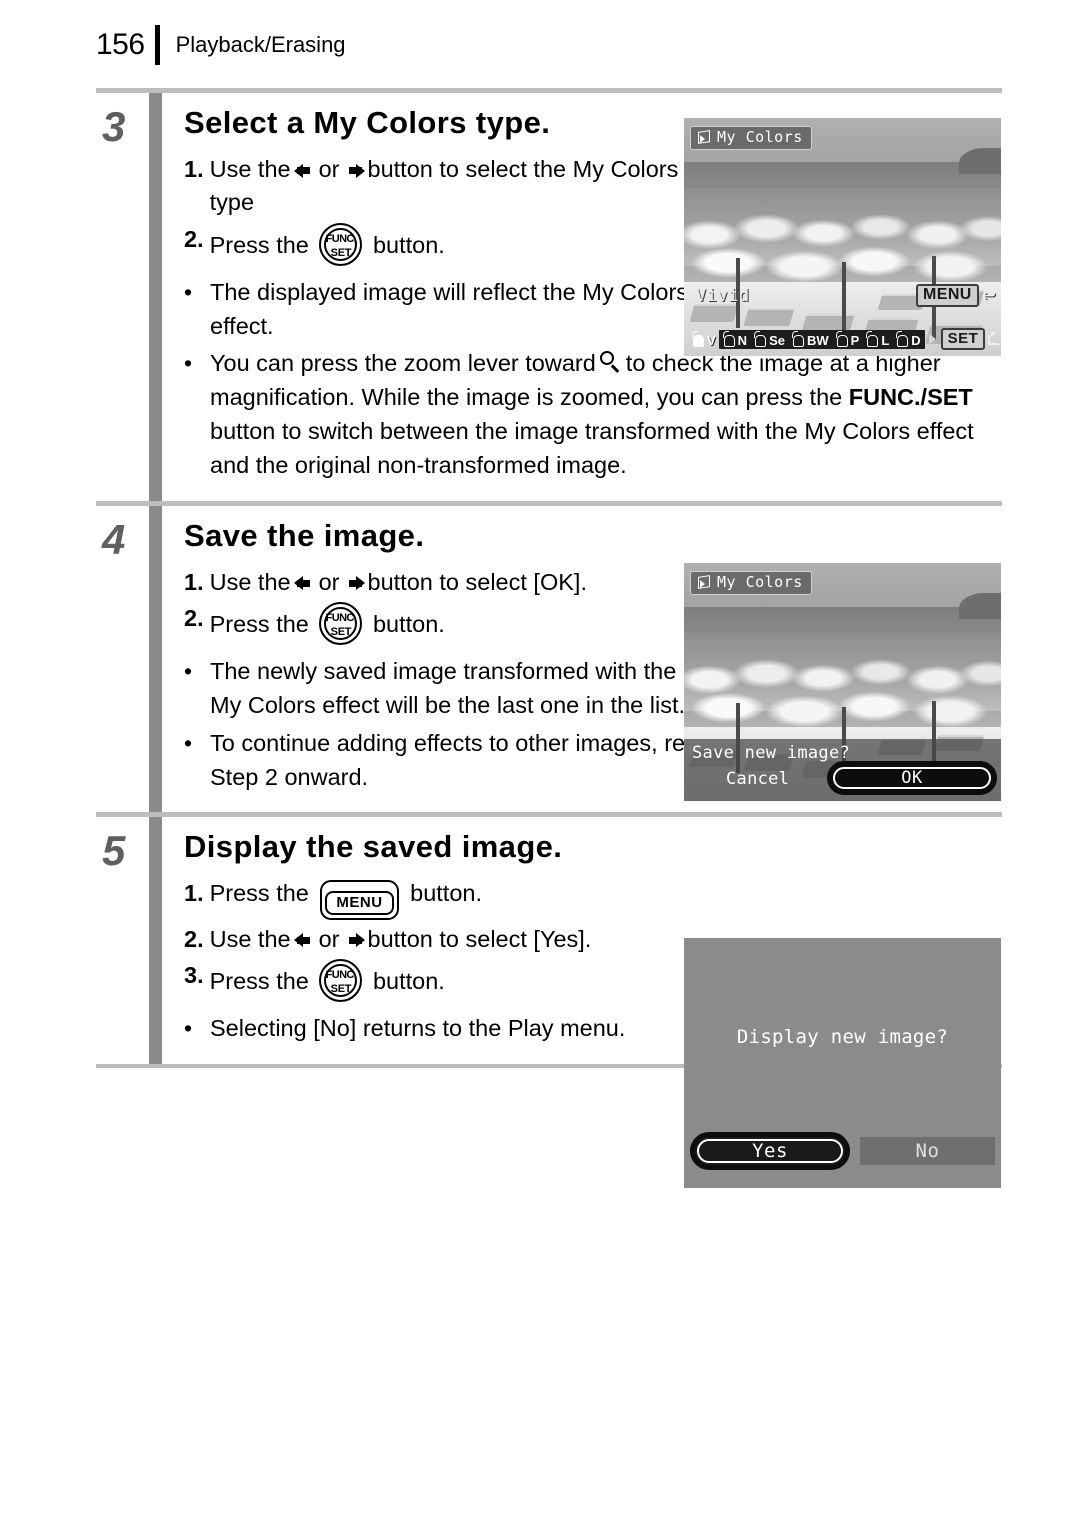 The image size is (1080, 1521). I want to click on step-4-divider, so click(155, 659).